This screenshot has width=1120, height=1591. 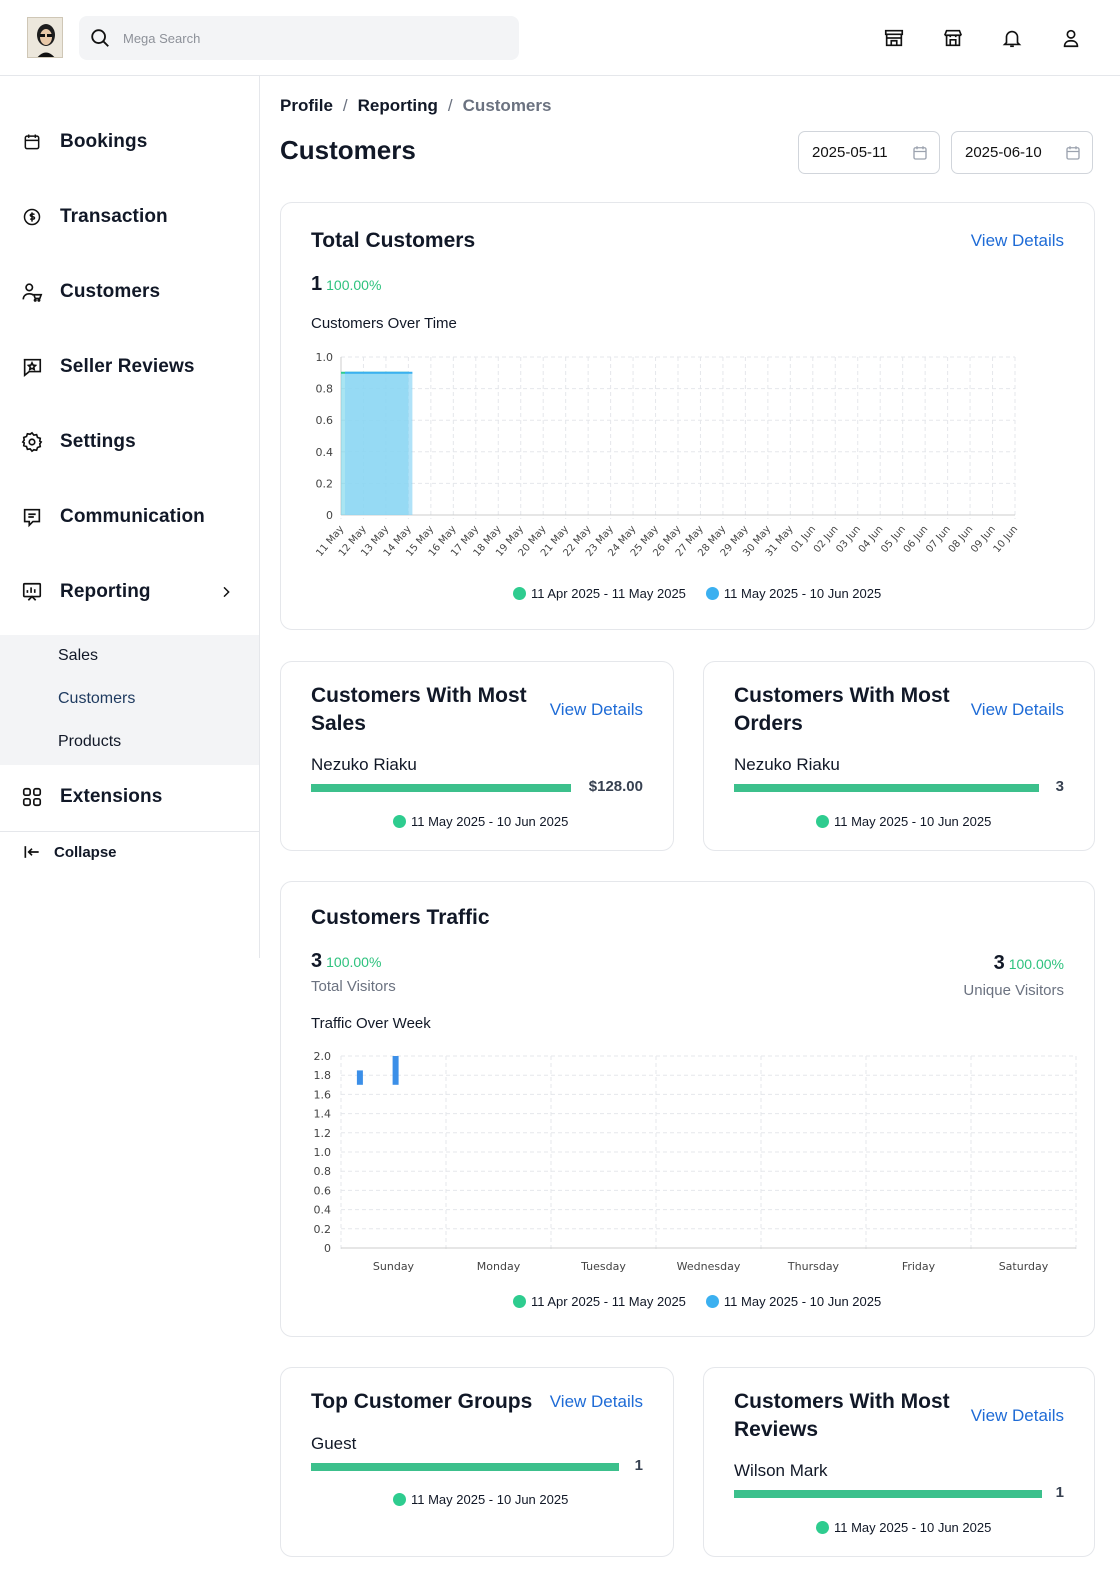 I want to click on card-title: Customers Traffic, so click(x=400, y=917).